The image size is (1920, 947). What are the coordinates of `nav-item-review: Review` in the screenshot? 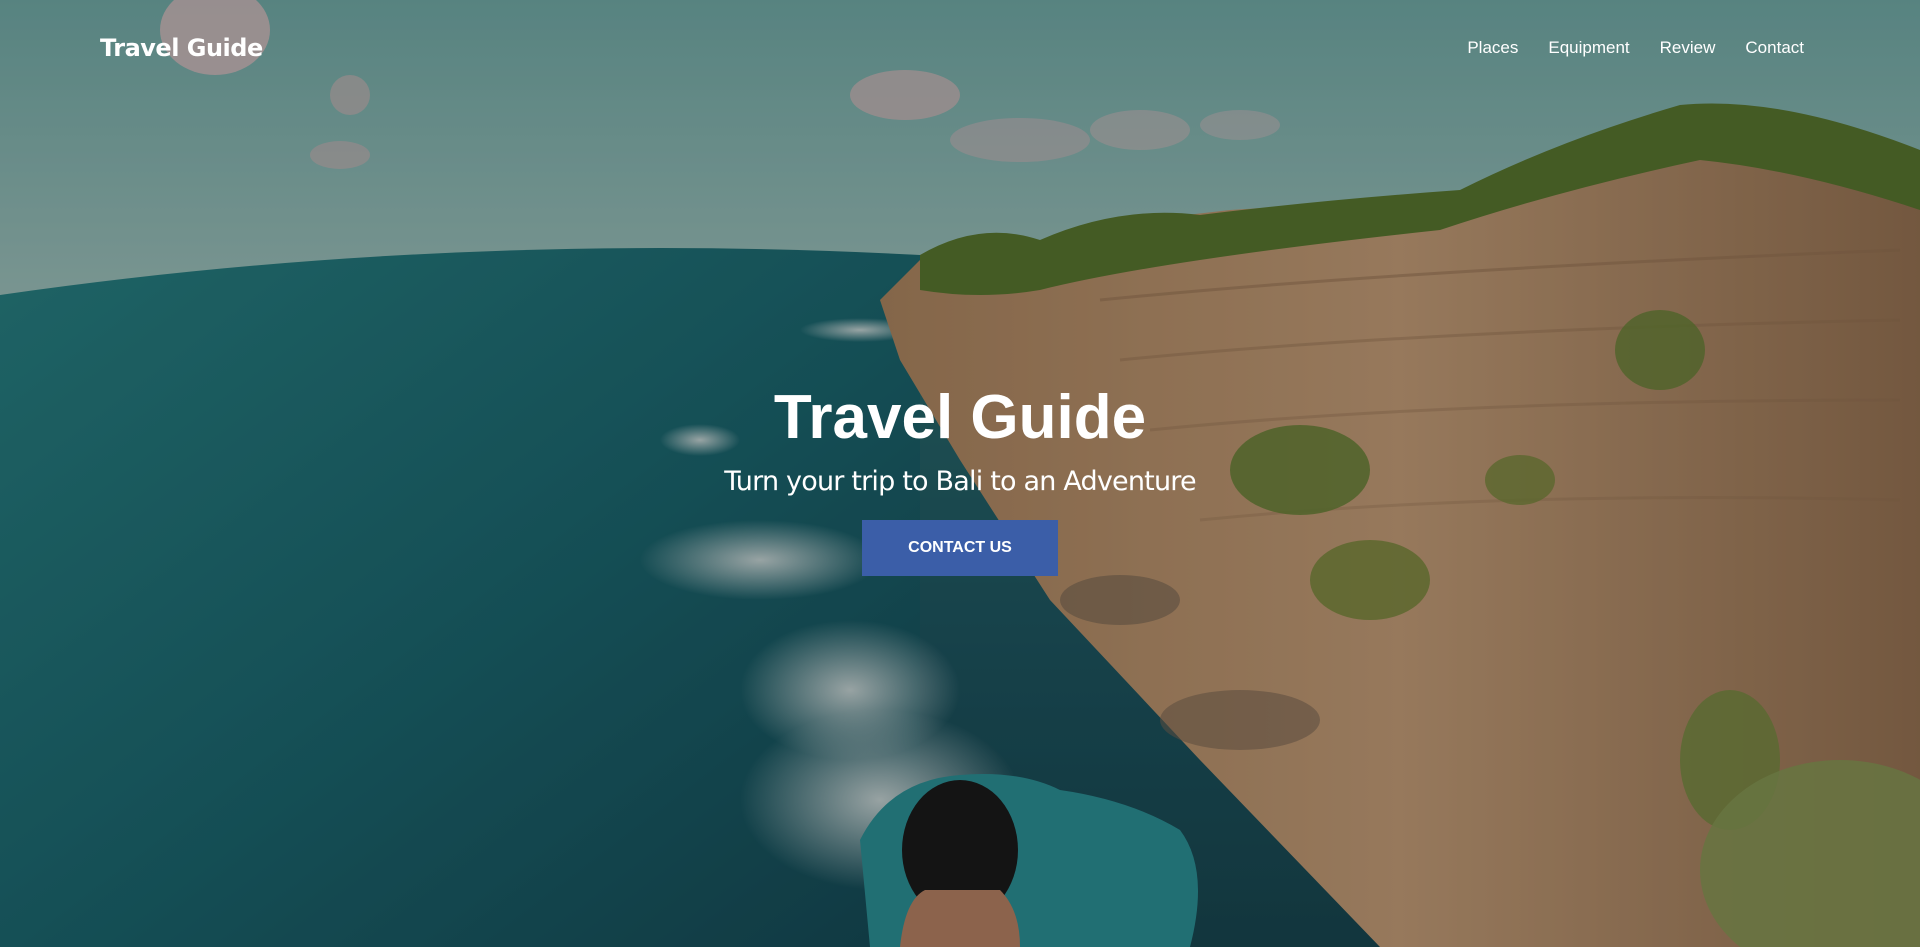 It's located at (1688, 48).